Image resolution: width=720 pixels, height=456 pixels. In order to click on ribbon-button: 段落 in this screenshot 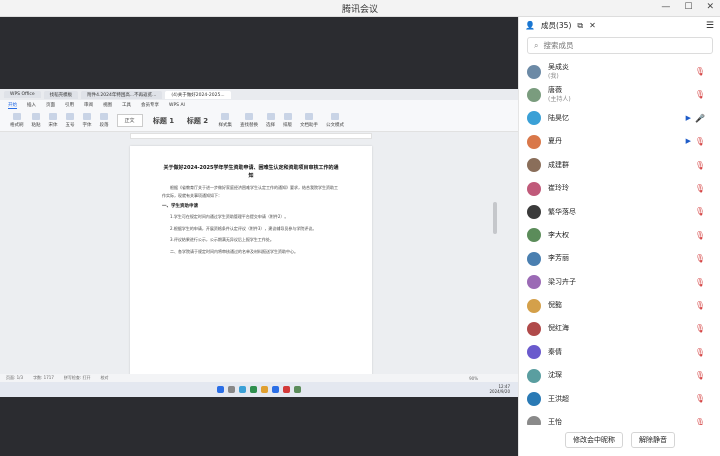, I will do `click(104, 120)`.